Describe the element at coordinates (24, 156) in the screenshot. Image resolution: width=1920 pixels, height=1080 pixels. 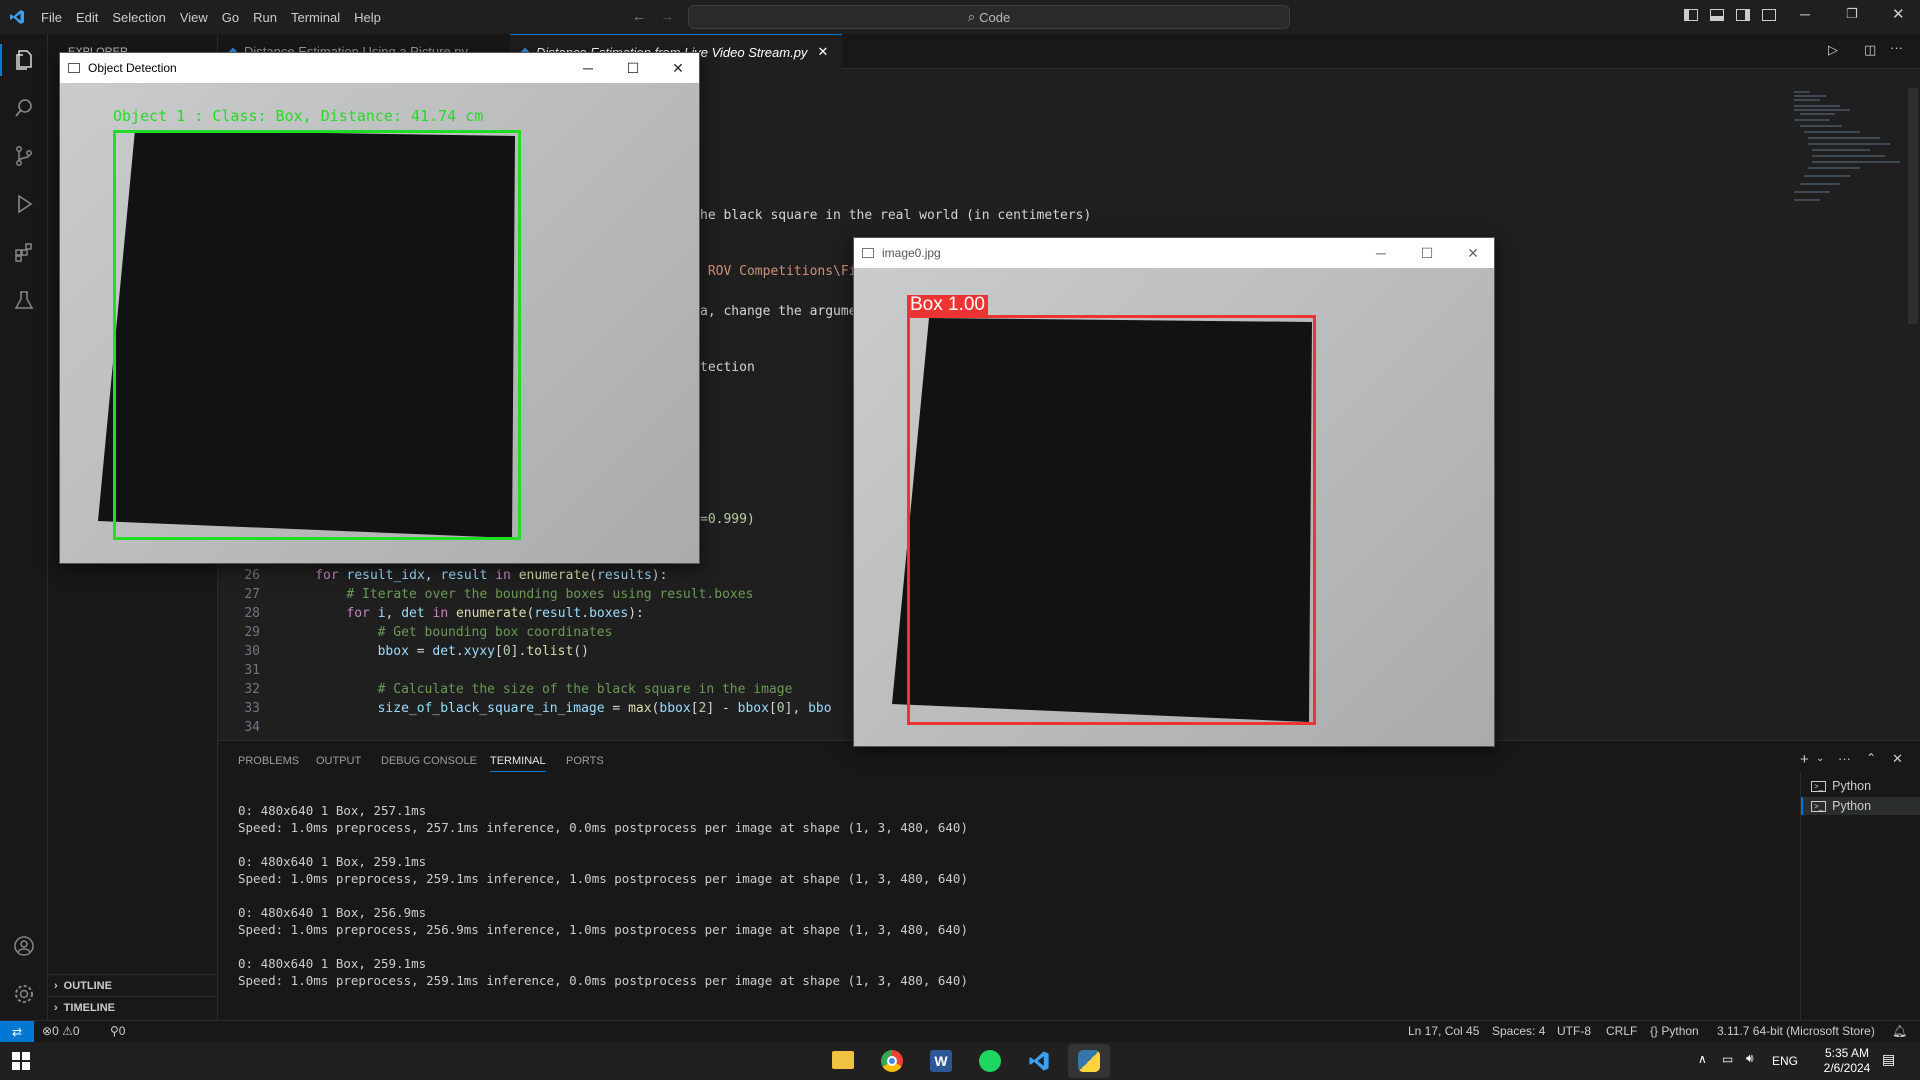
I see `source-control-icon` at that location.